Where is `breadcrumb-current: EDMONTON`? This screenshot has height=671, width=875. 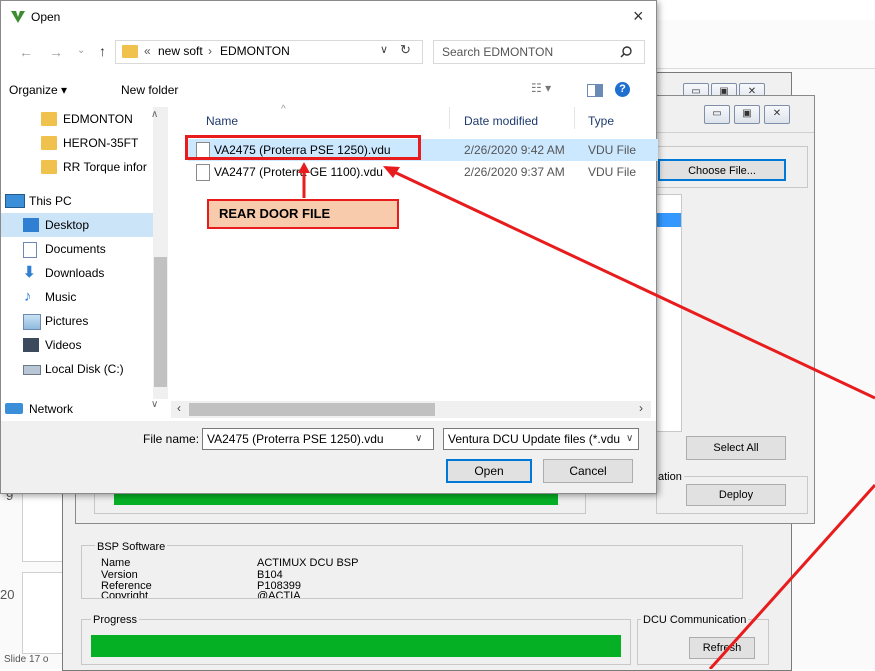
breadcrumb-current: EDMONTON is located at coordinates (255, 51).